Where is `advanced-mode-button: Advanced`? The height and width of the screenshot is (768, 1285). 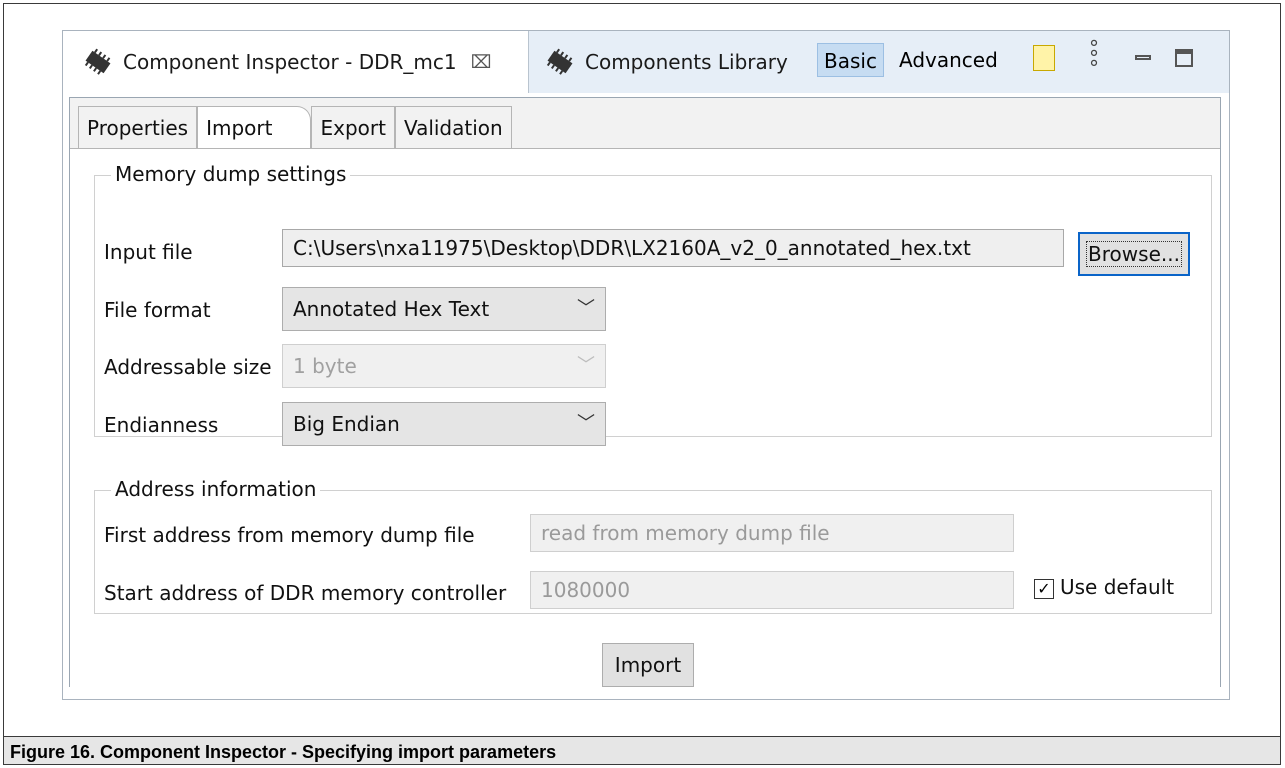 advanced-mode-button: Advanced is located at coordinates (948, 60).